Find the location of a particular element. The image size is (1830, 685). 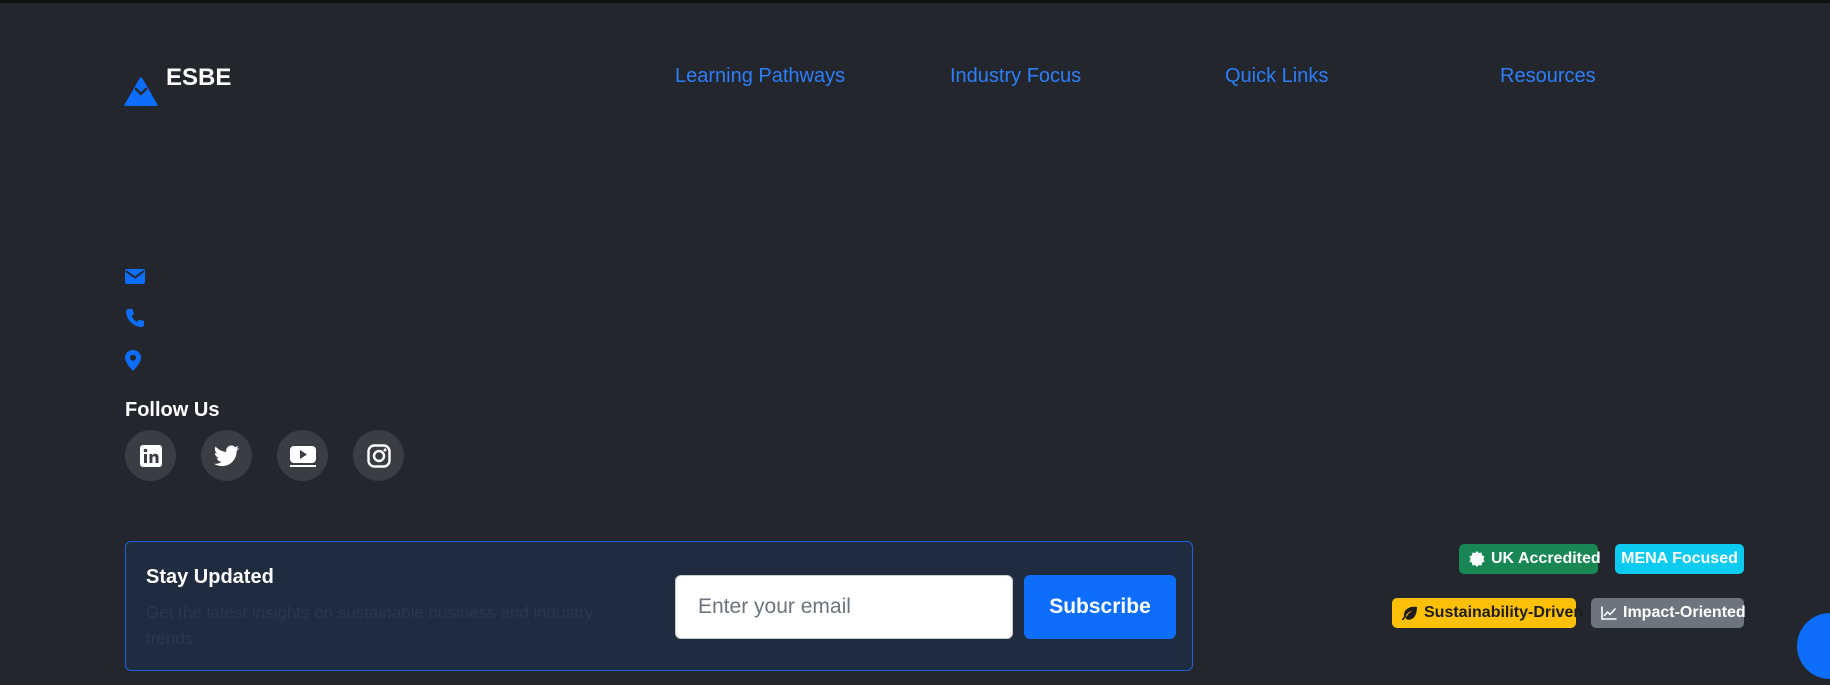

map-pin-icon is located at coordinates (135, 360).